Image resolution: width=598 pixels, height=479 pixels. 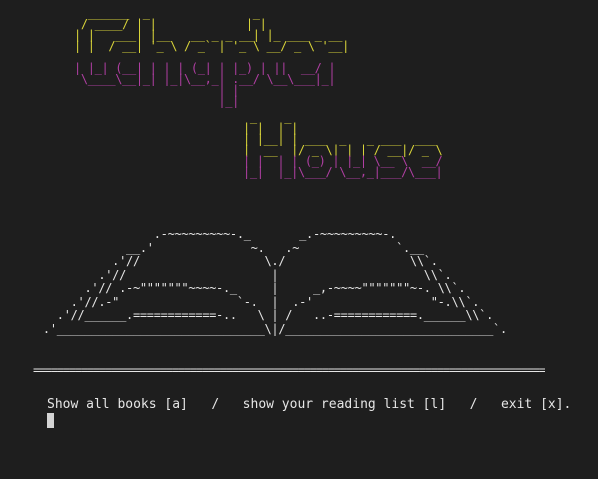 What do you see at coordinates (50, 420) in the screenshot?
I see `text-cursor` at bounding box center [50, 420].